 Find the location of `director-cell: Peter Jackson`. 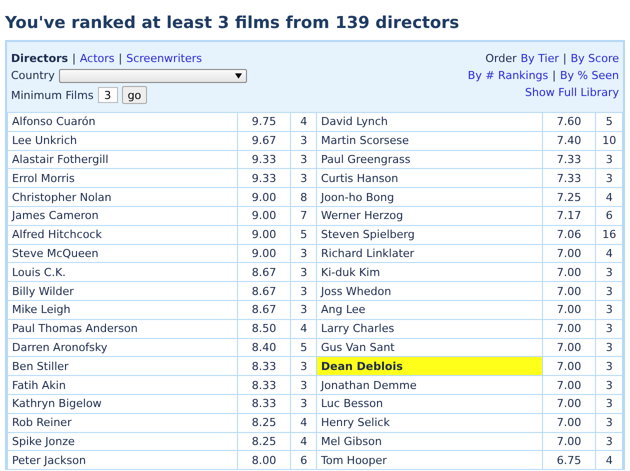

director-cell: Peter Jackson is located at coordinates (123, 460).